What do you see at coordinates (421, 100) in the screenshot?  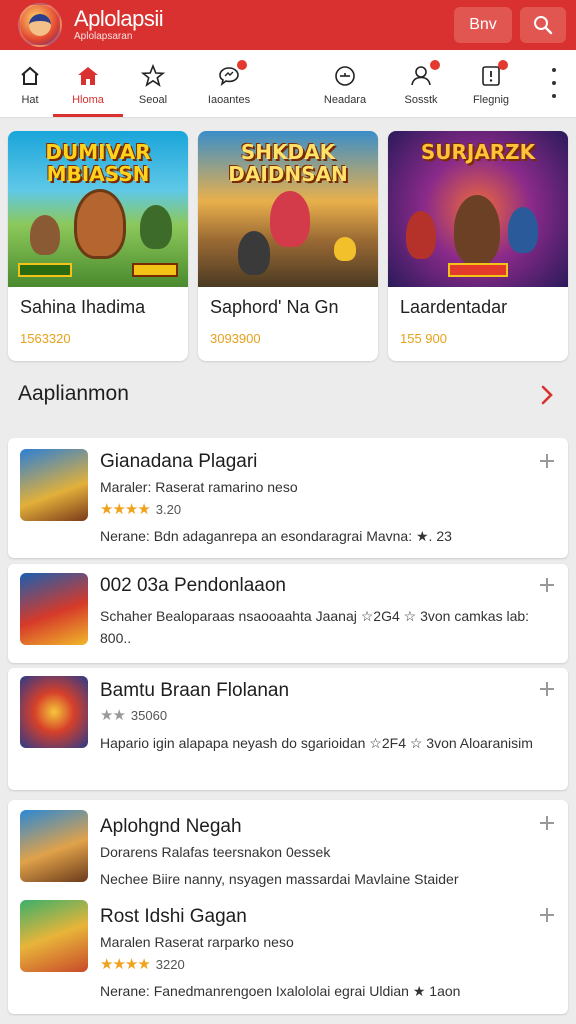 I see `nav-label: Sosstk` at bounding box center [421, 100].